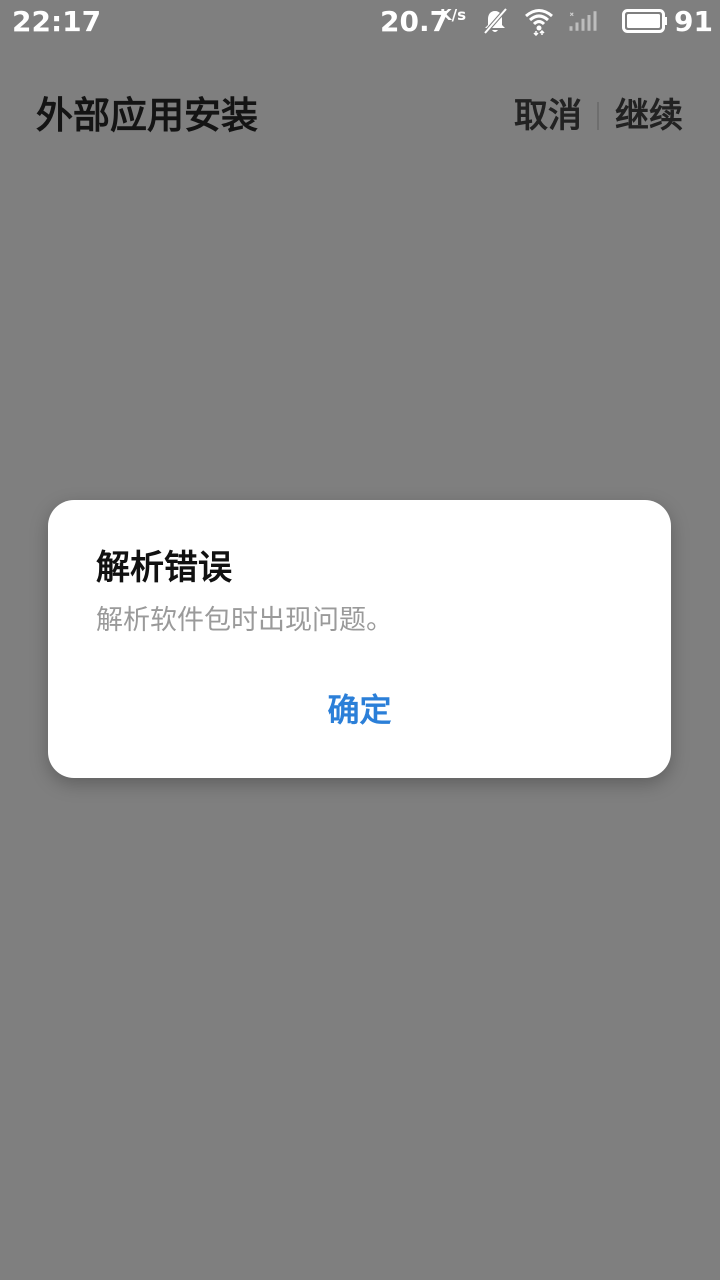 The image size is (720, 1280). What do you see at coordinates (693, 21) in the screenshot?
I see `battery-level: 91` at bounding box center [693, 21].